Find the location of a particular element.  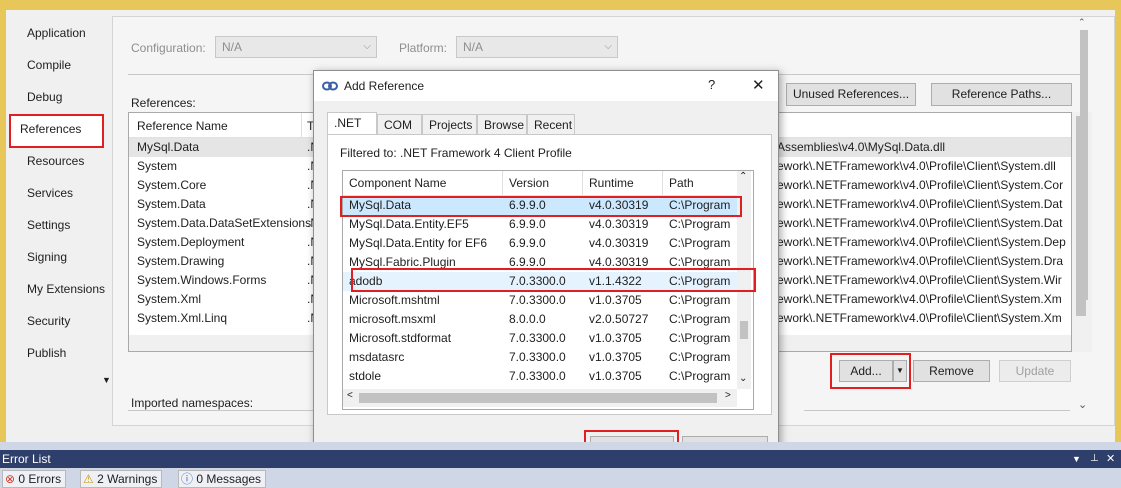

column-header-reference-name: Reference Name is located at coordinates (182, 126).